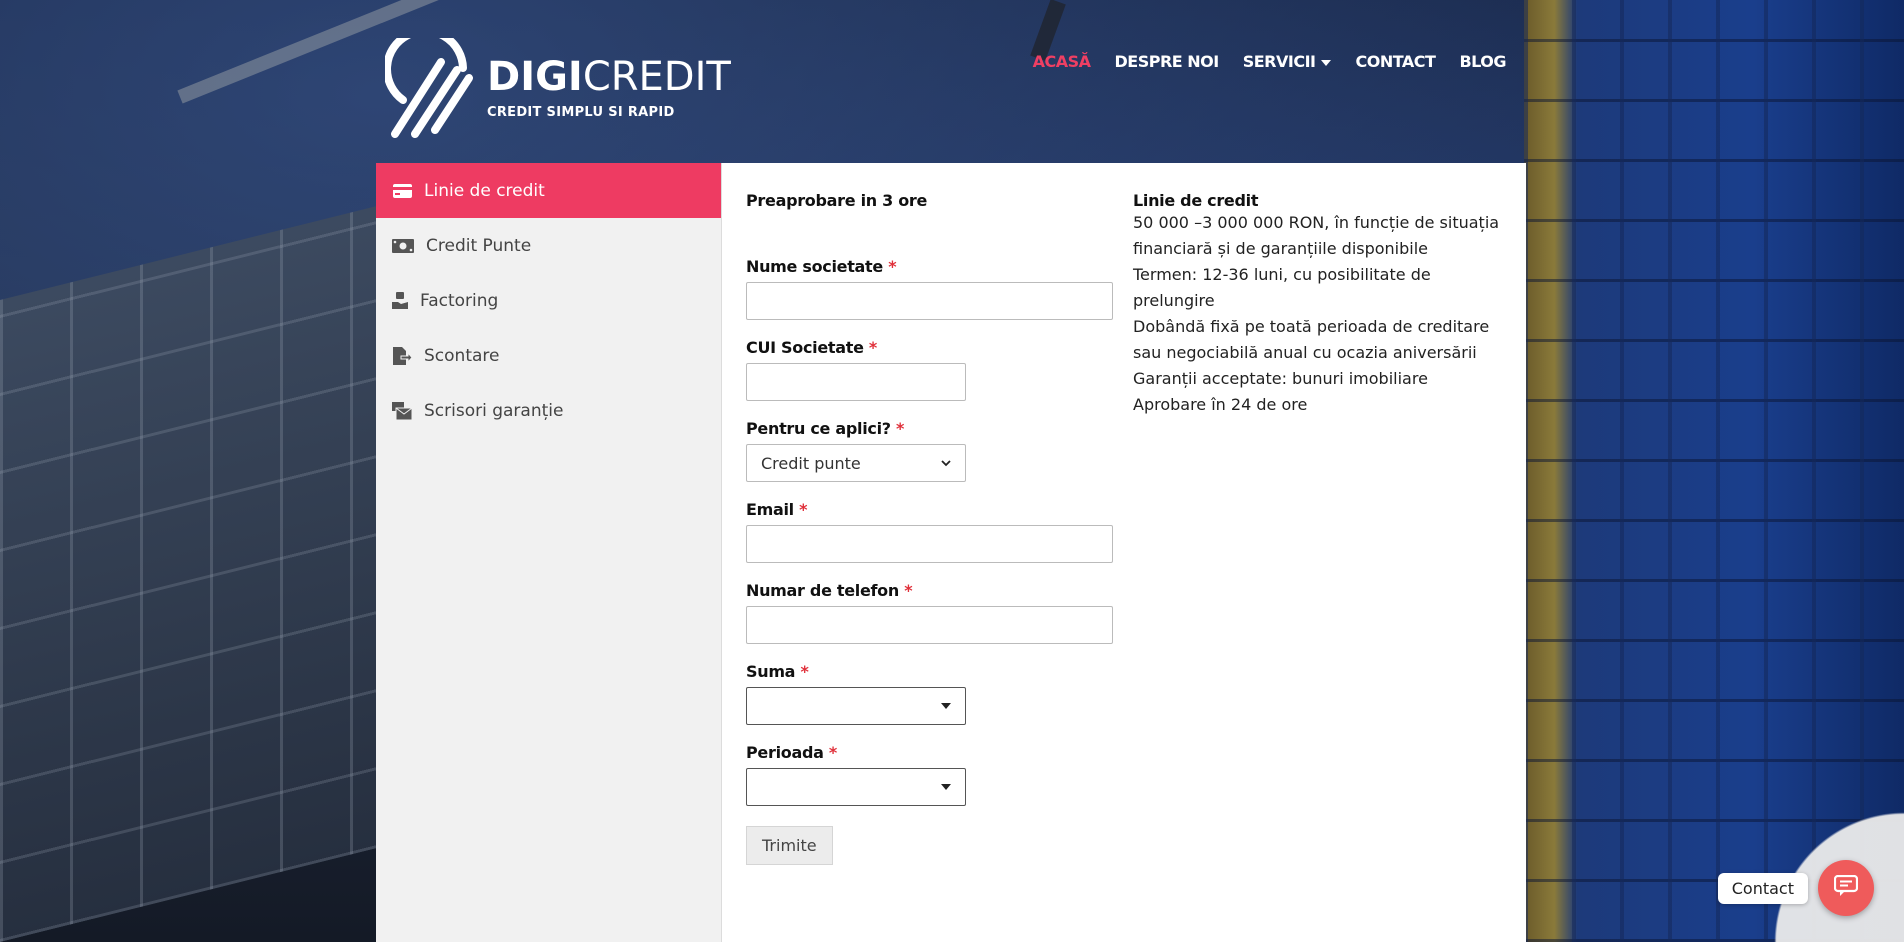 The width and height of the screenshot is (1904, 942). Describe the element at coordinates (936, 509) in the screenshot. I see `field-label: Email *` at that location.